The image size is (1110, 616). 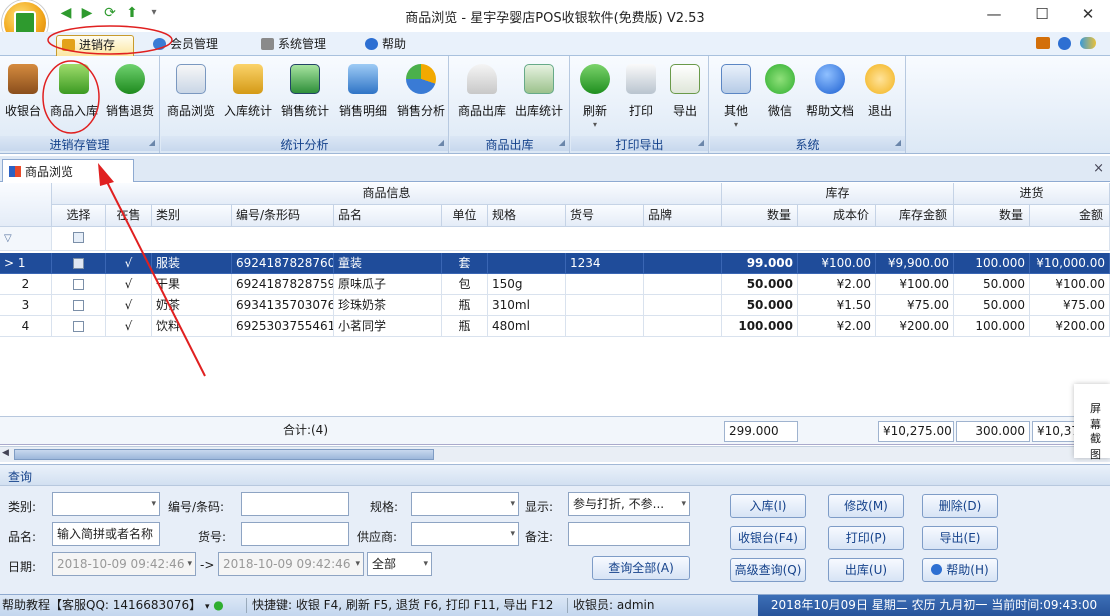 I want to click on product-browse-button: 商品浏览, so click(x=191, y=97).